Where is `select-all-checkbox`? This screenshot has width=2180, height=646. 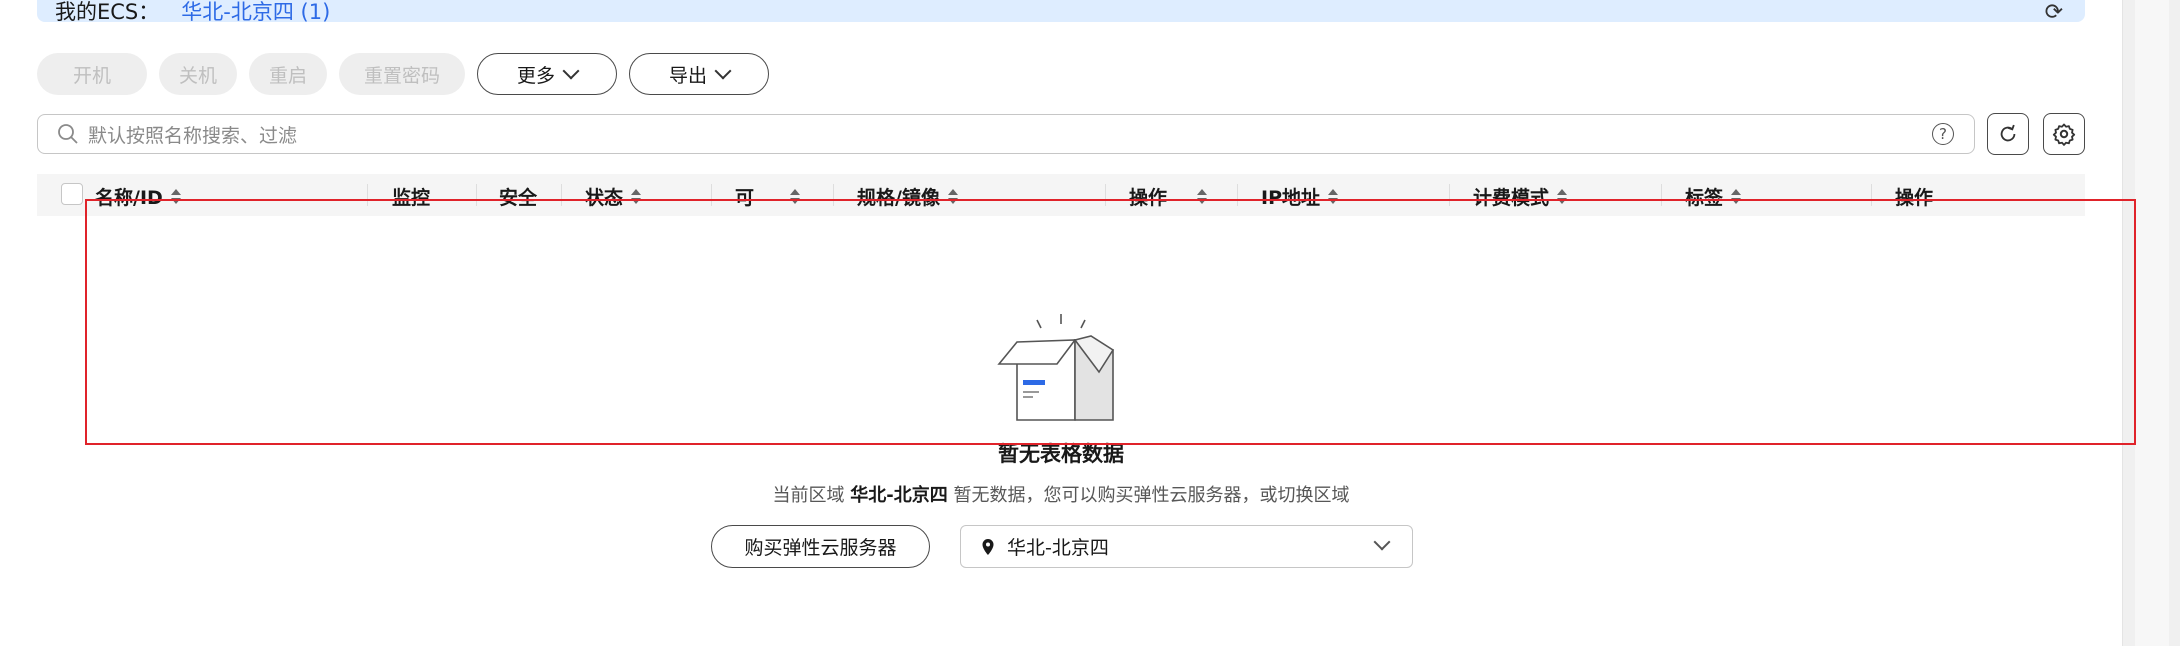 select-all-checkbox is located at coordinates (72, 194).